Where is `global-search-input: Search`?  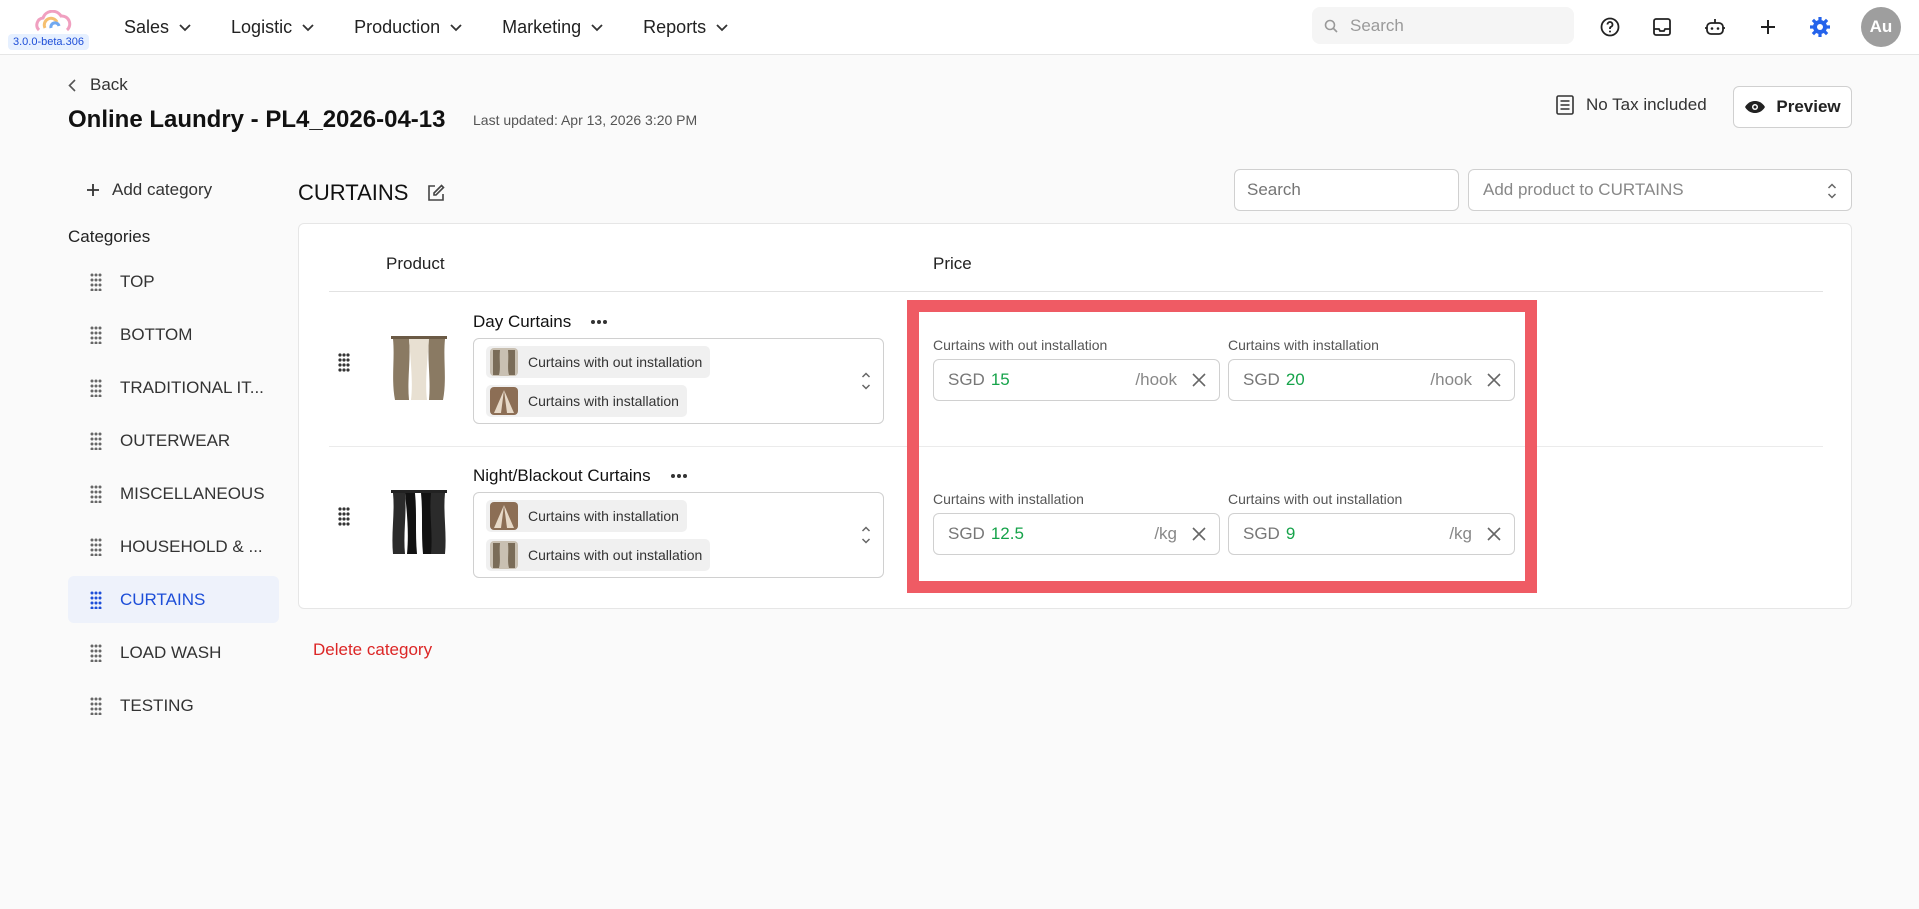
global-search-input: Search is located at coordinates (1443, 25).